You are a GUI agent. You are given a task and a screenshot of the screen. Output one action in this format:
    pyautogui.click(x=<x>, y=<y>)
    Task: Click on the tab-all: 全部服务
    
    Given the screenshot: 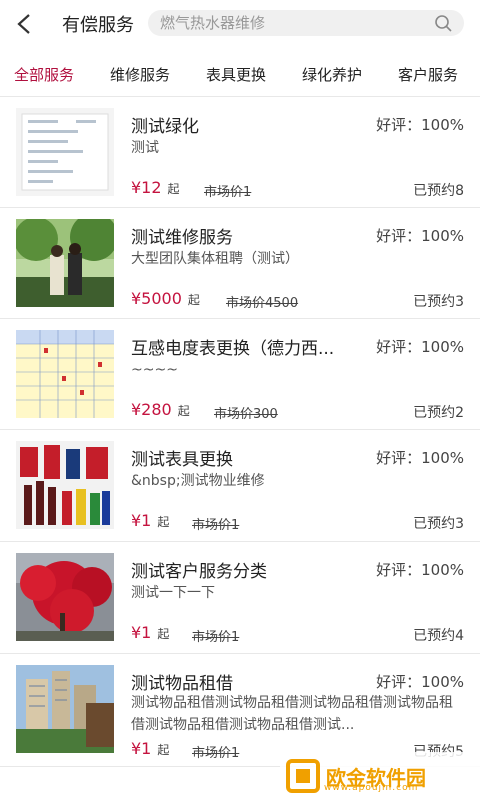 What is the action you would take?
    pyautogui.click(x=44, y=74)
    